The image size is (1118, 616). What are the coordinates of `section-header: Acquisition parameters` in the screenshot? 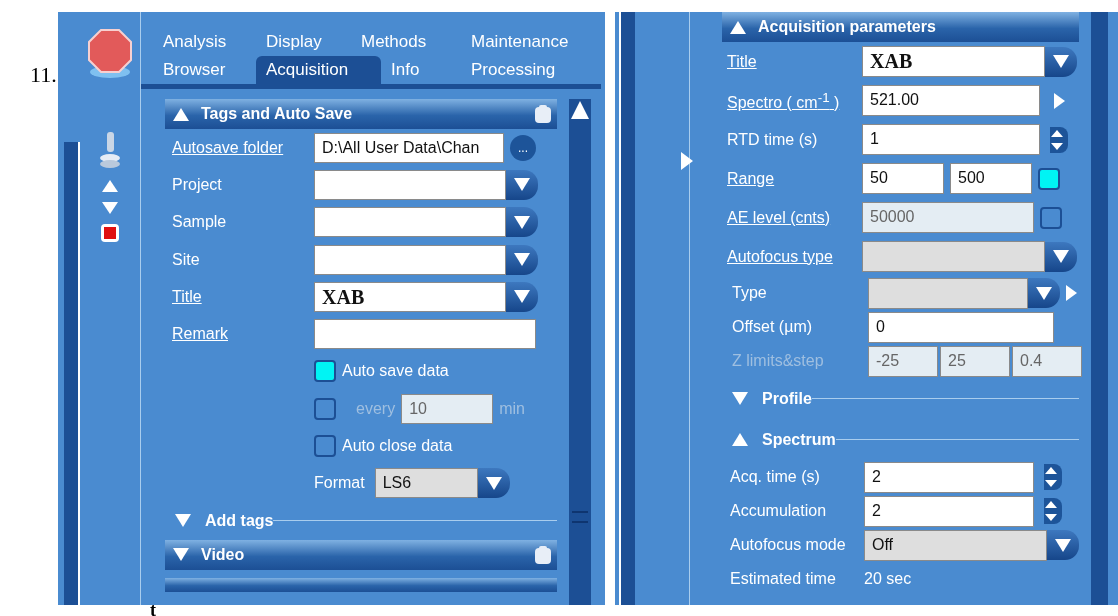 It's located at (900, 27).